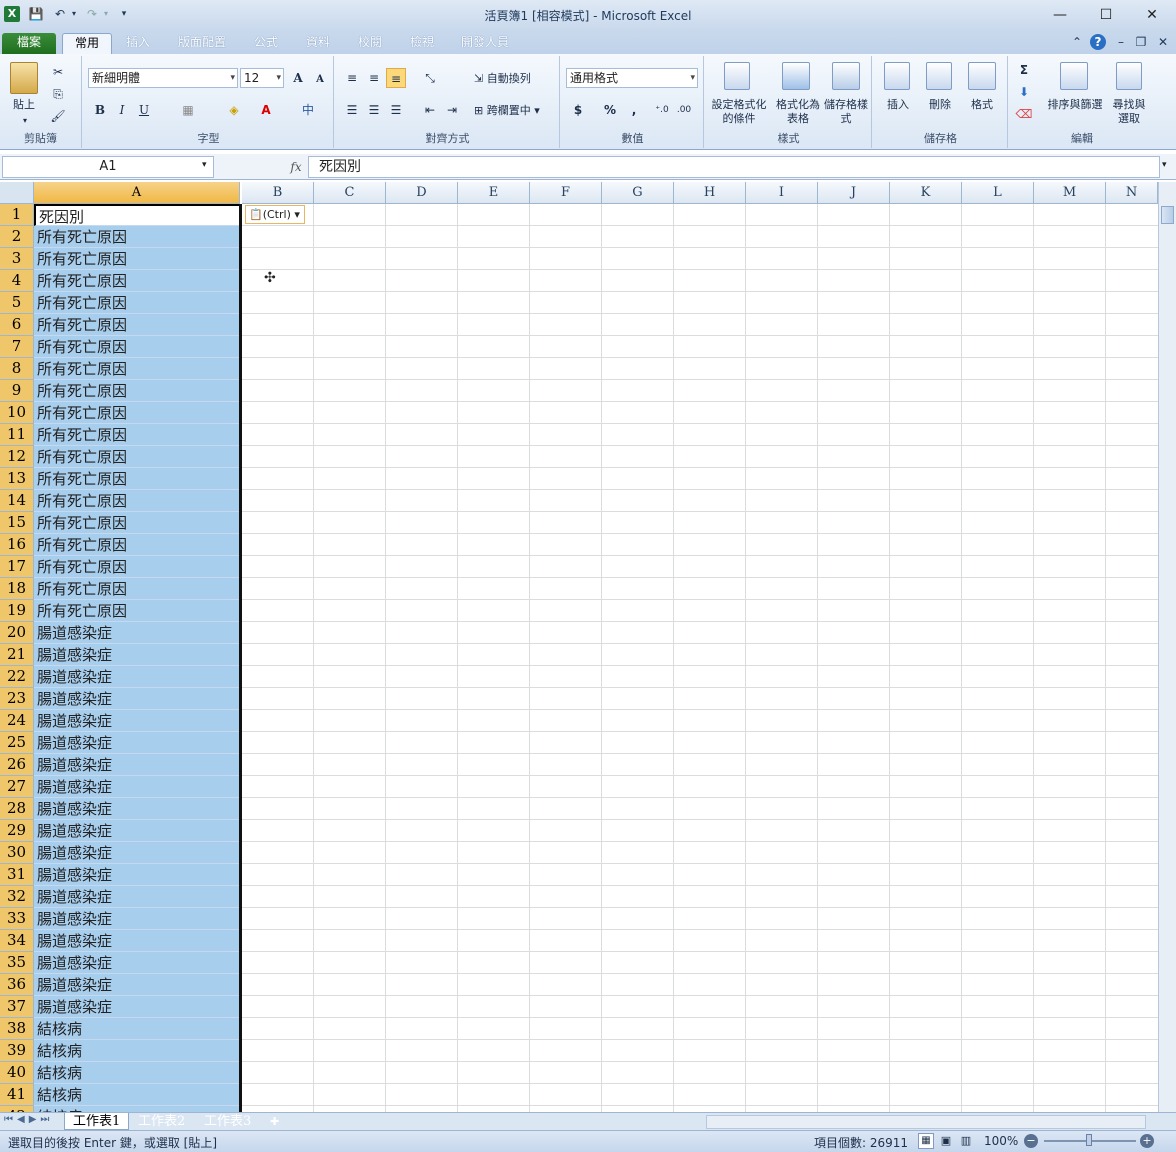 The height and width of the screenshot is (1152, 1176). What do you see at coordinates (494, 193) in the screenshot?
I see `column-header: E` at bounding box center [494, 193].